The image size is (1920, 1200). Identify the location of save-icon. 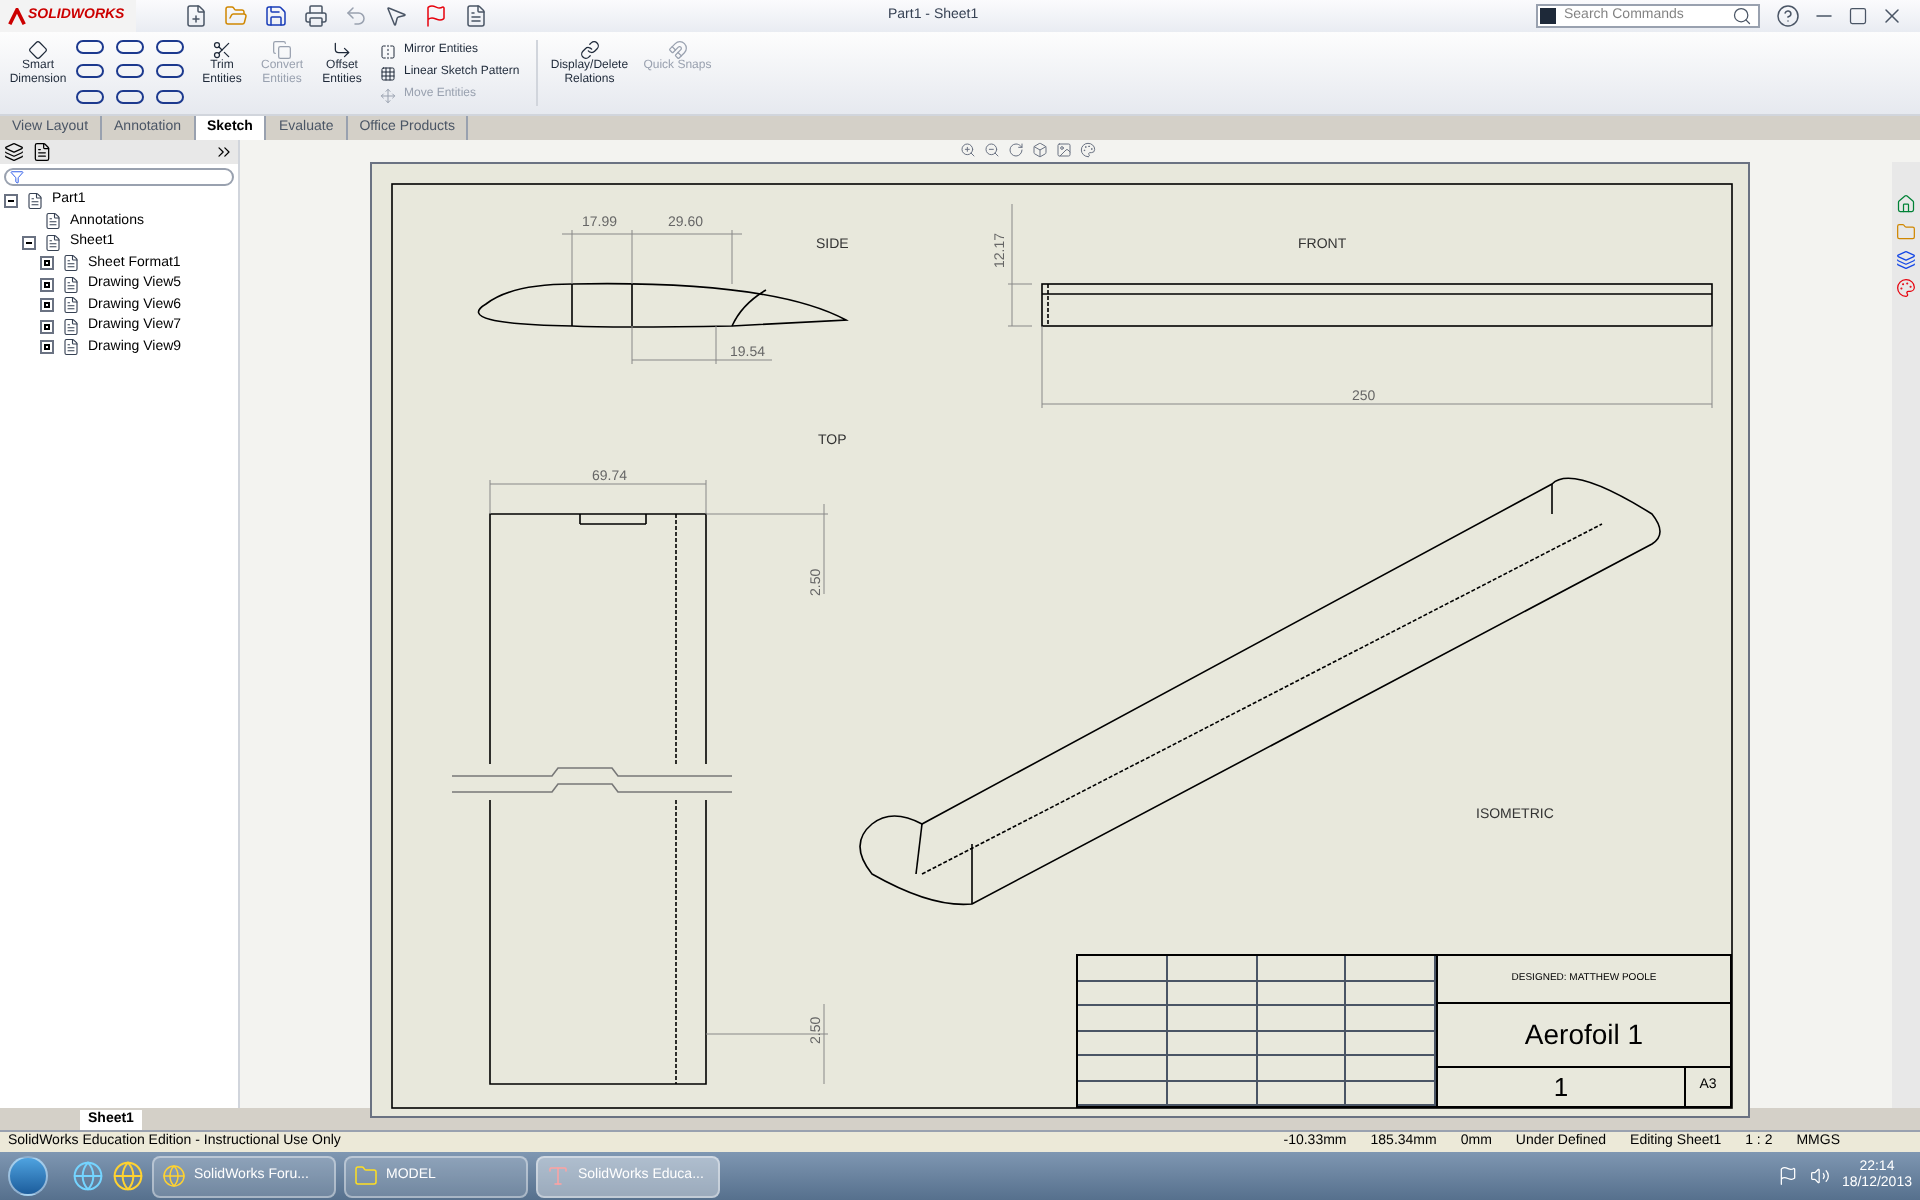
(276, 16).